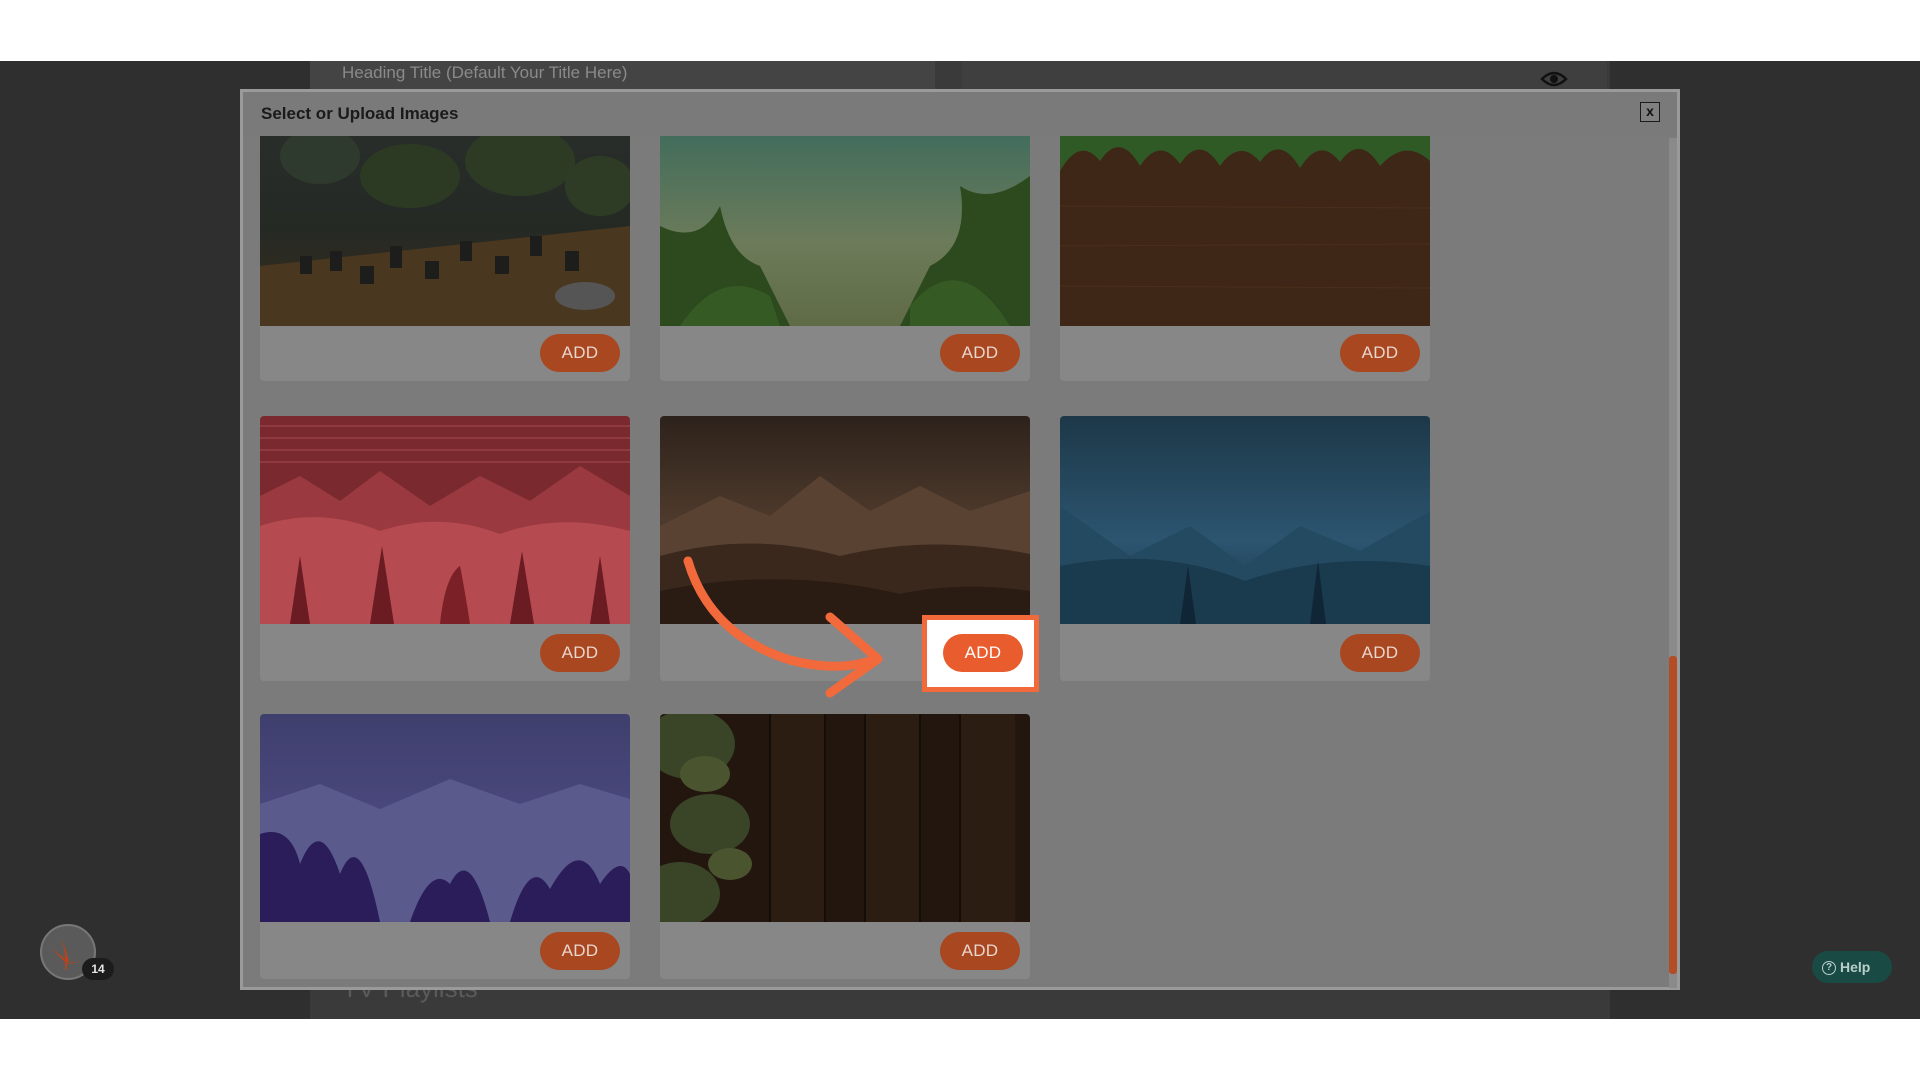  What do you see at coordinates (1673, 815) in the screenshot?
I see `scrollbar-thumb` at bounding box center [1673, 815].